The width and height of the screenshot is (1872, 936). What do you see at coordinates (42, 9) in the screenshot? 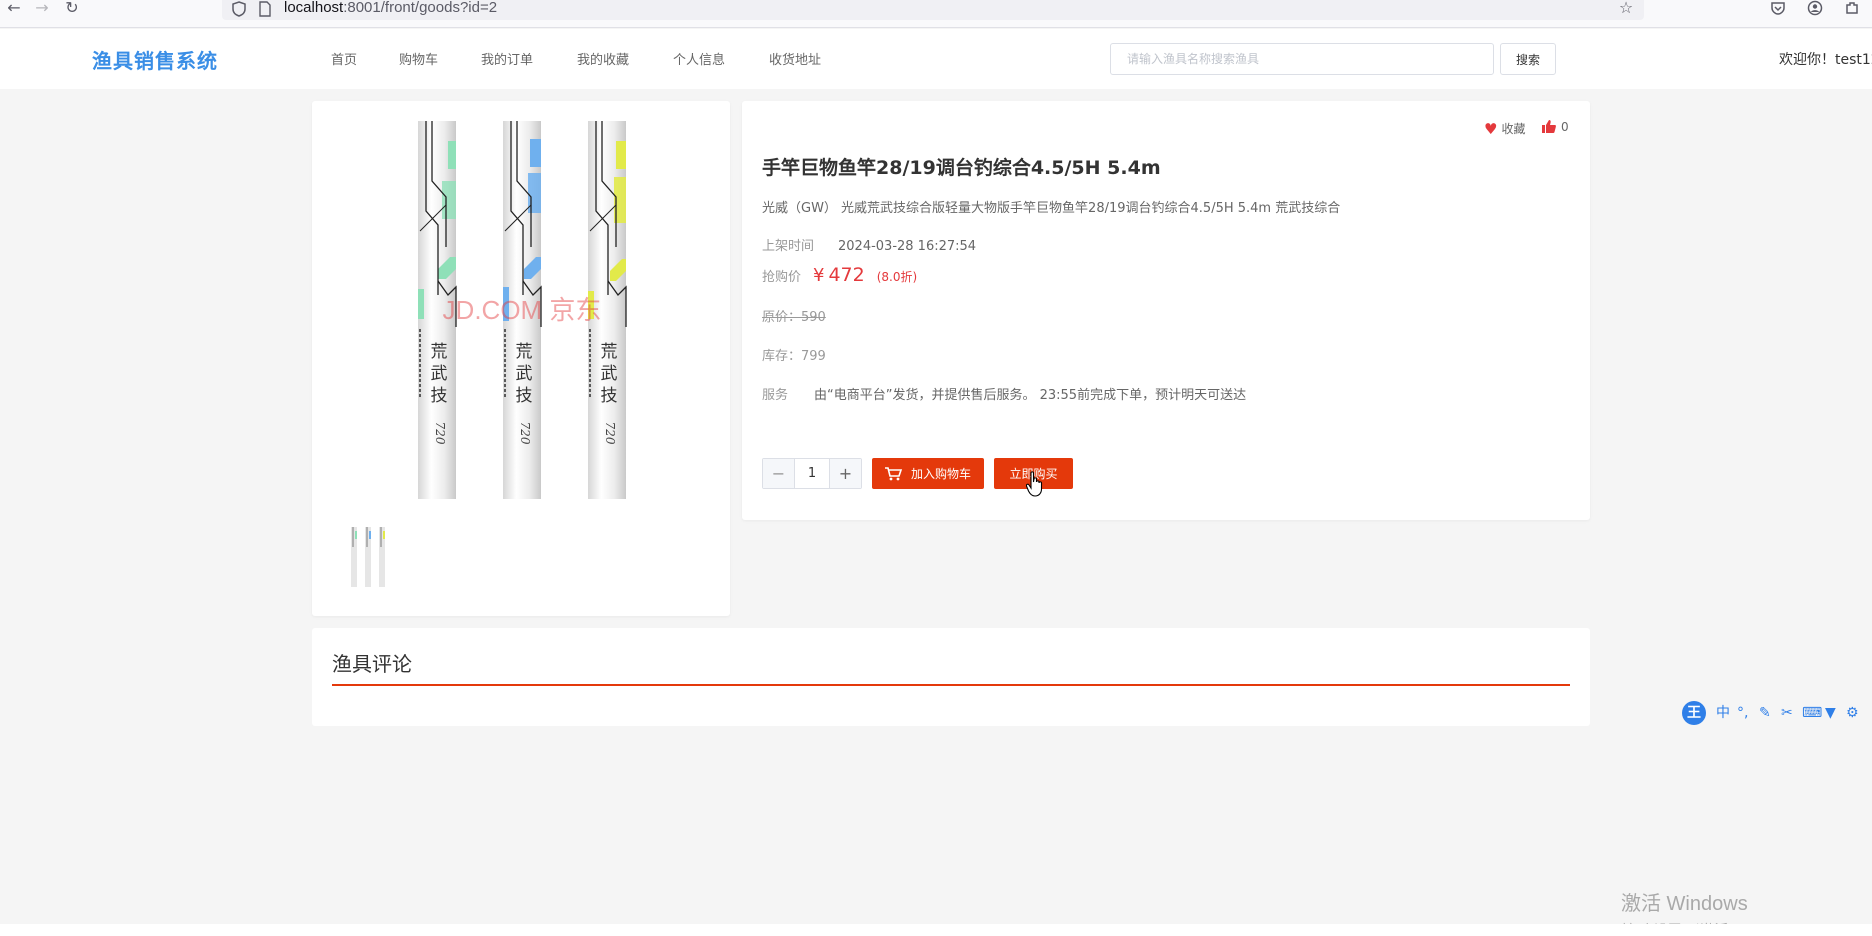
I see `forward-arrow-icon: →` at bounding box center [42, 9].